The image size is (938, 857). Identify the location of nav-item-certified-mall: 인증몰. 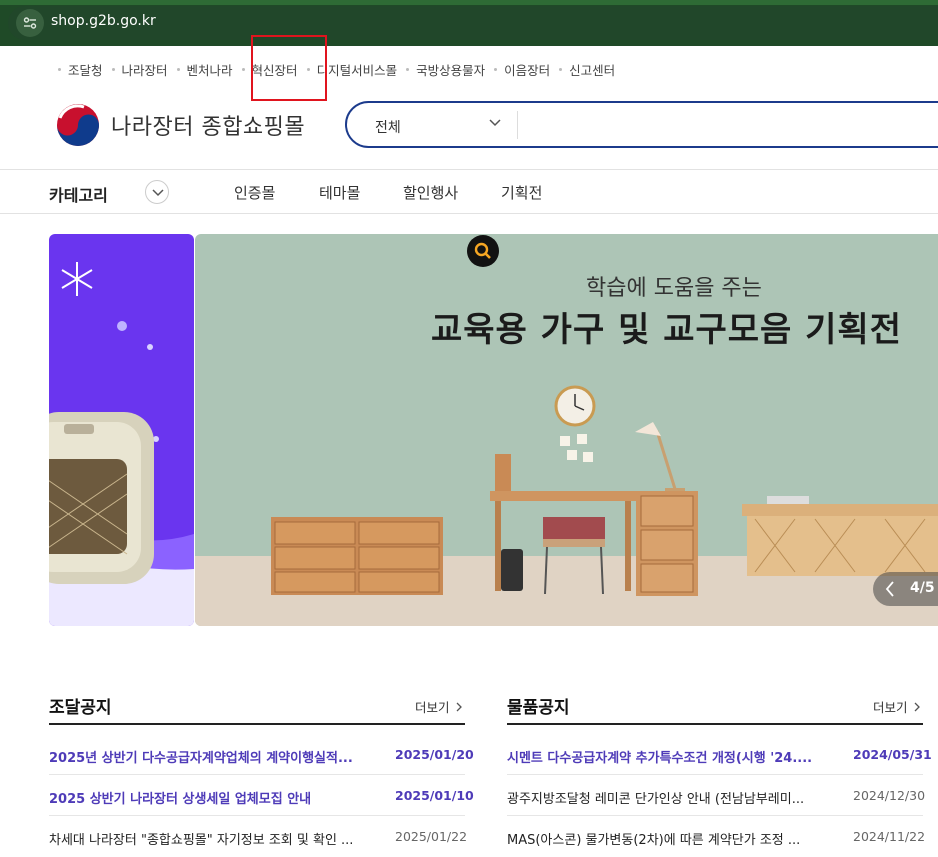
(254, 192).